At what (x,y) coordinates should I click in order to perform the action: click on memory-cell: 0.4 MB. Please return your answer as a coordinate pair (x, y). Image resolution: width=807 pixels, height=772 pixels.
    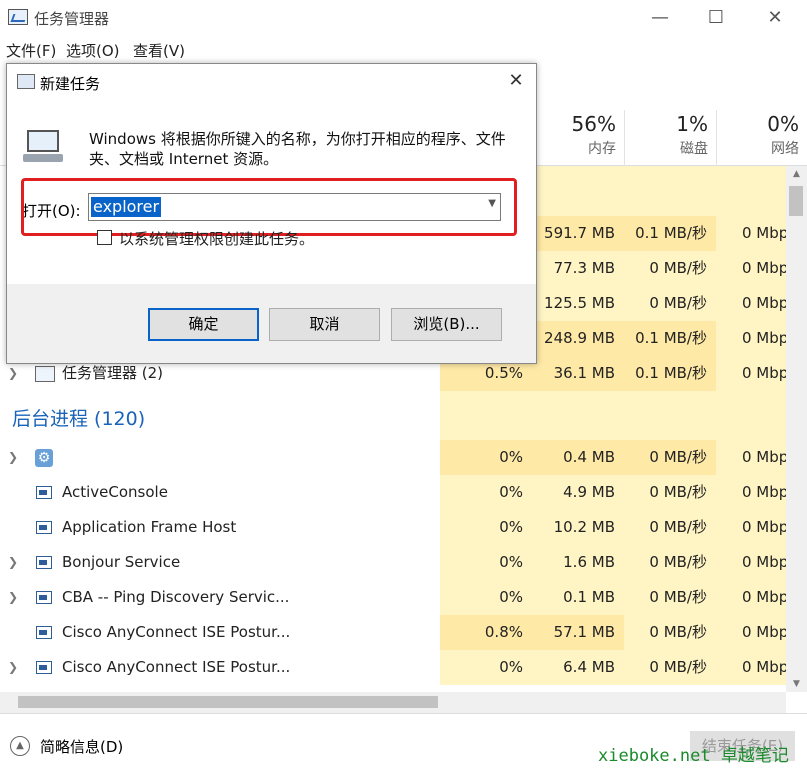
    Looking at the image, I should click on (578, 457).